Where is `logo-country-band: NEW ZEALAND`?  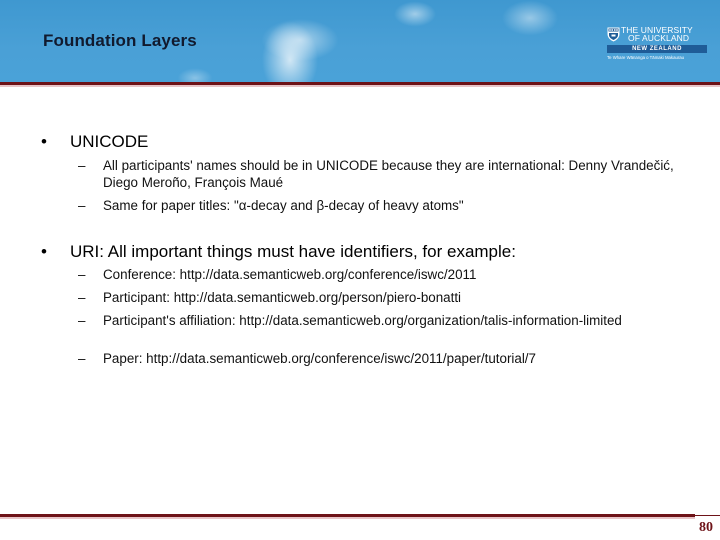 logo-country-band: NEW ZEALAND is located at coordinates (657, 49).